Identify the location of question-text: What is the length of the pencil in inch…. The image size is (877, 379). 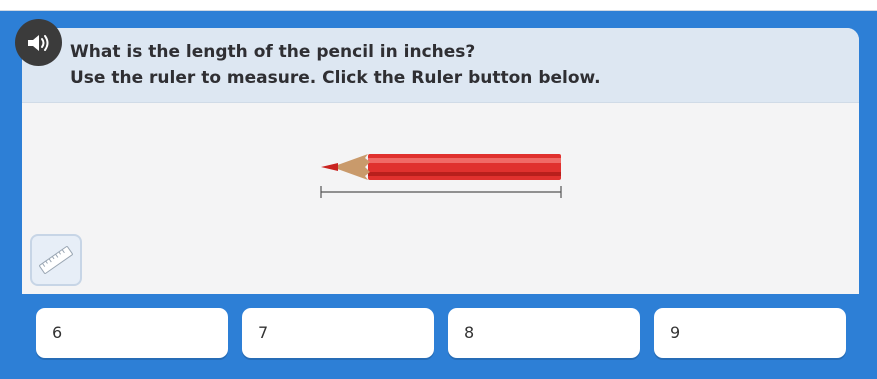
(273, 52).